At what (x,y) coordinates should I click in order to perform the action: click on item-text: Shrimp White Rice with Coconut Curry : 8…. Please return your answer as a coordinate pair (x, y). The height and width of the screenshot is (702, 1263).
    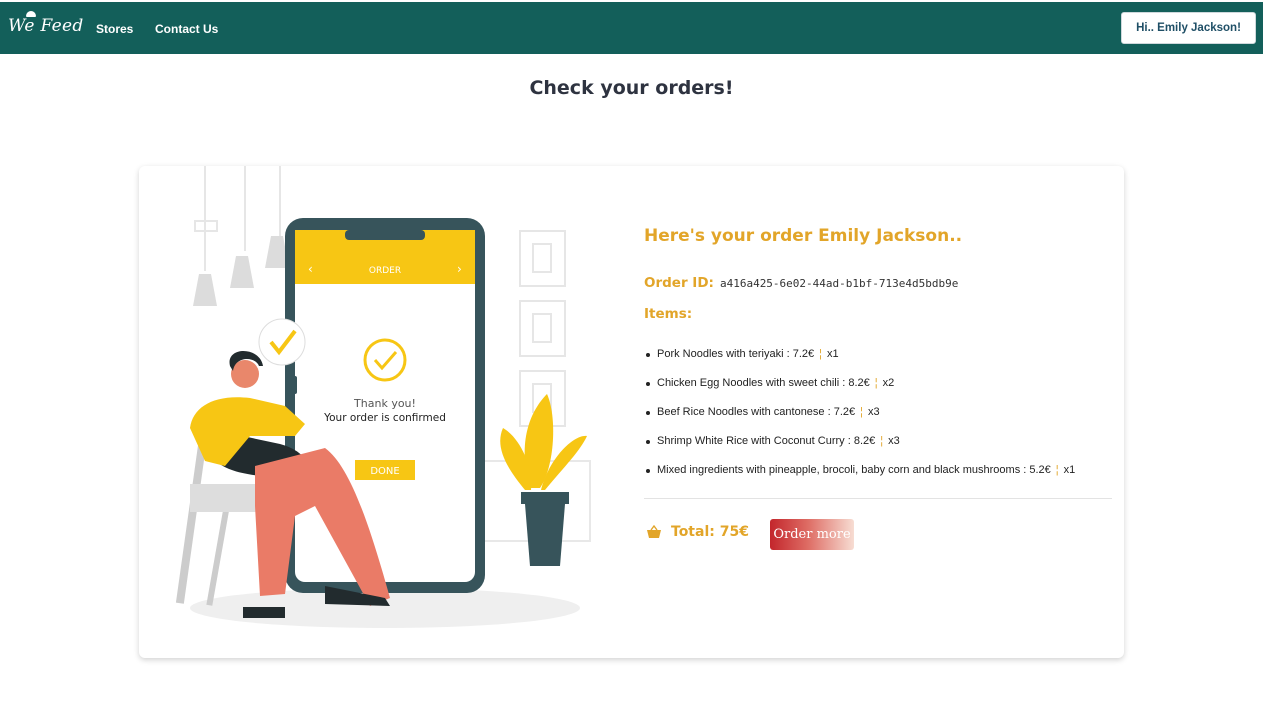
    Looking at the image, I should click on (766, 441).